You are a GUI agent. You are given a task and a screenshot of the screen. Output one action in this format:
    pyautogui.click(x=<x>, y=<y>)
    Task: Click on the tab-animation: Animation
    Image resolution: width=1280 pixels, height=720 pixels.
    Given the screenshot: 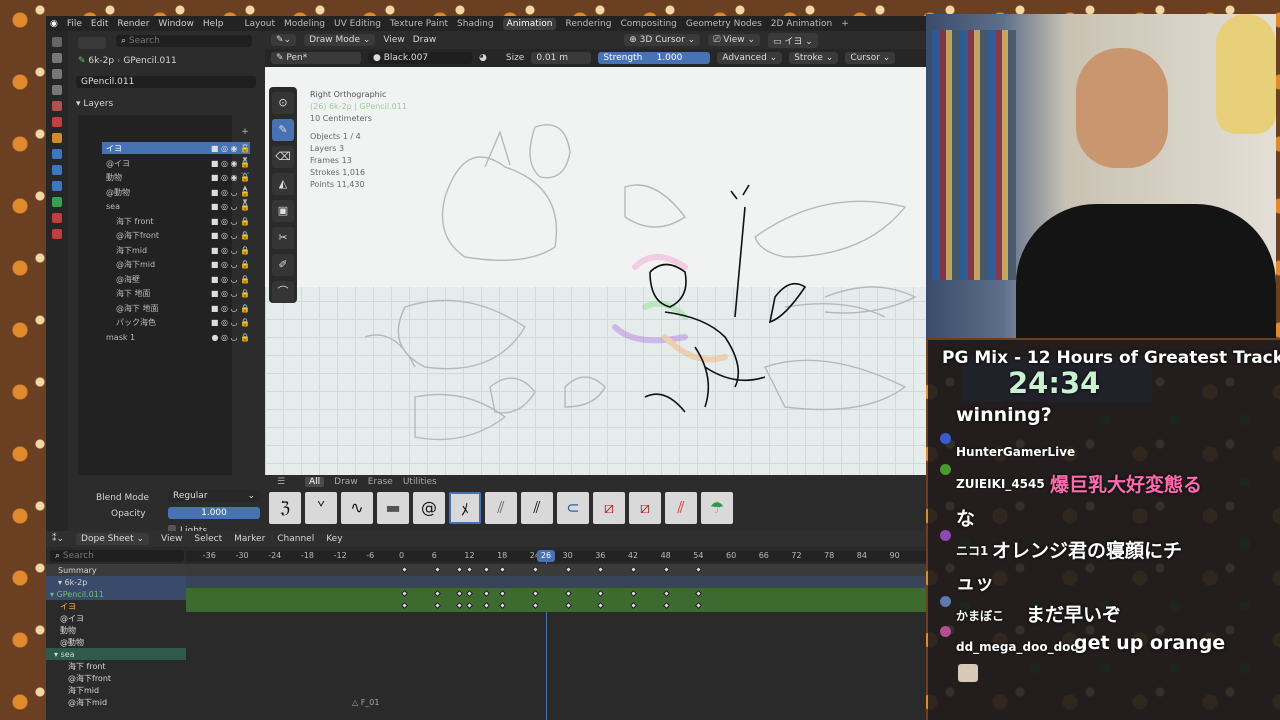 What is the action you would take?
    pyautogui.click(x=529, y=23)
    